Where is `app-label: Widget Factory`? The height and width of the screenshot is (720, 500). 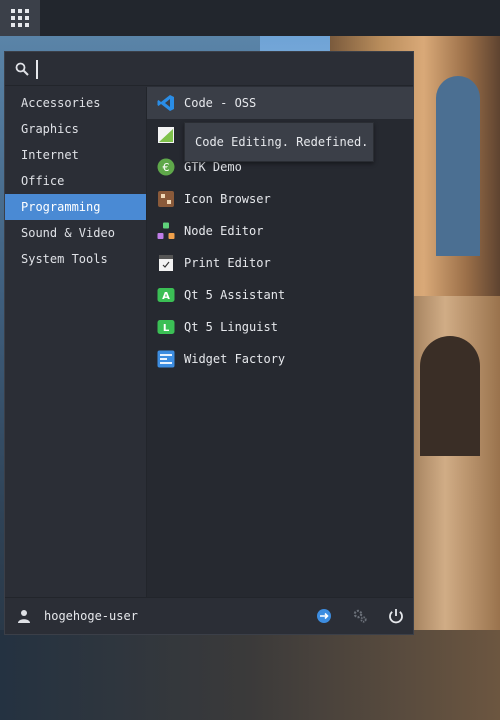 app-label: Widget Factory is located at coordinates (235, 359).